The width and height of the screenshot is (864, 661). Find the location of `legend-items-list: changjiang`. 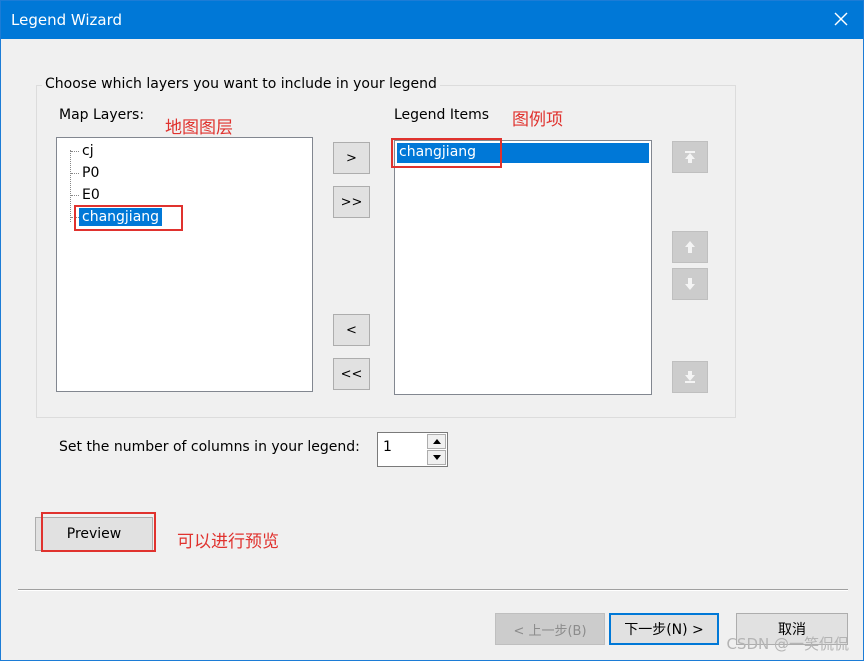

legend-items-list: changjiang is located at coordinates (523, 267).